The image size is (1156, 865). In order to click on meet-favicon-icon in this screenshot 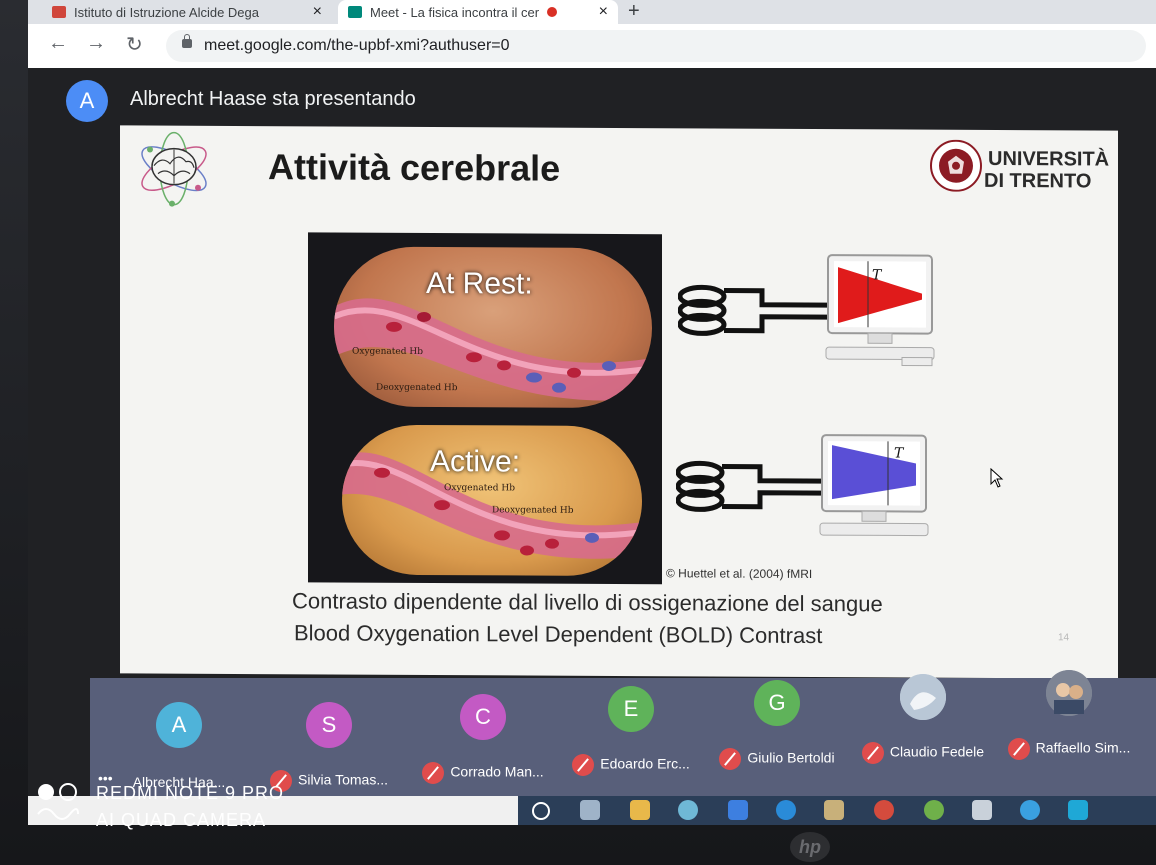, I will do `click(355, 12)`.